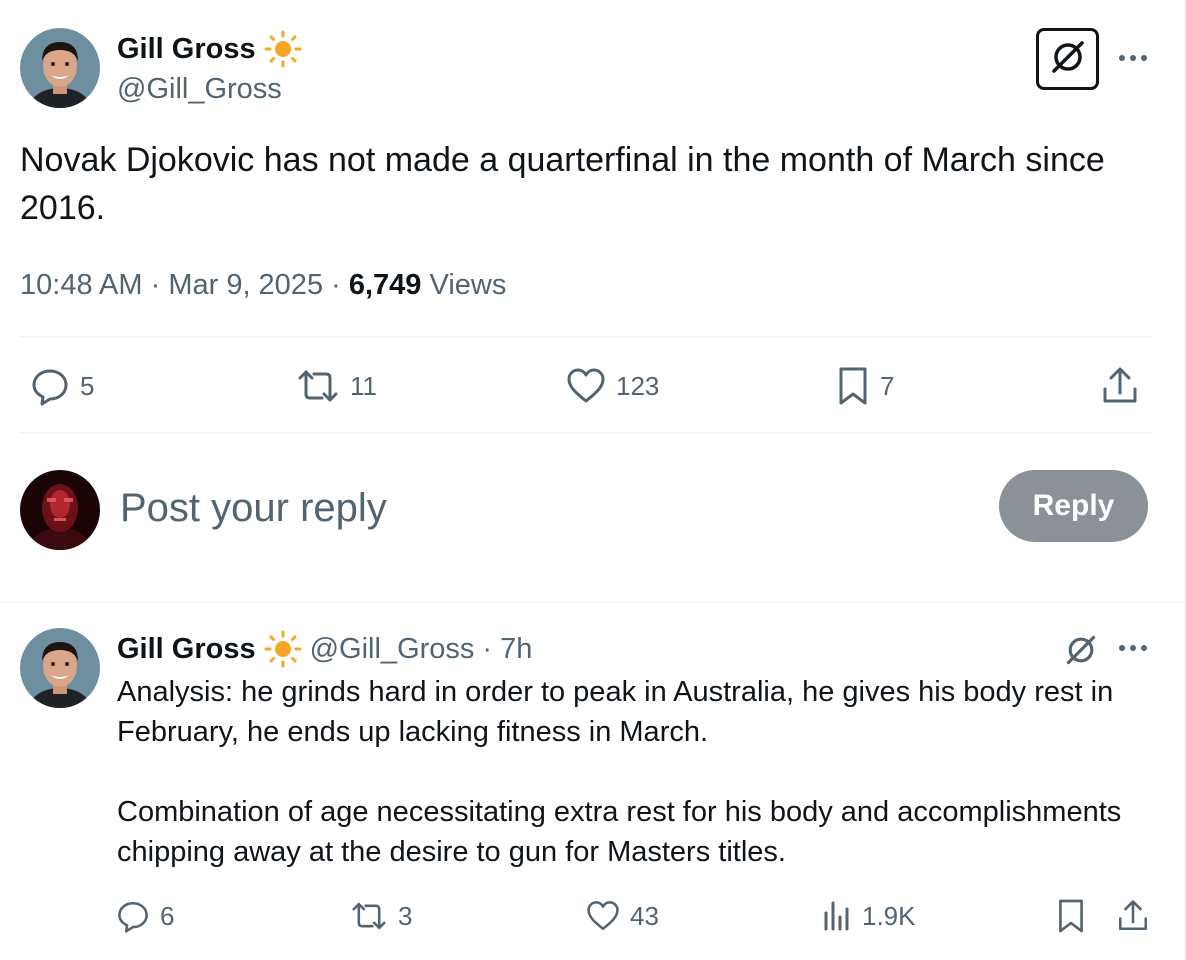 The height and width of the screenshot is (960, 1186). What do you see at coordinates (385, 285) in the screenshot?
I see `views-count: 6,749` at bounding box center [385, 285].